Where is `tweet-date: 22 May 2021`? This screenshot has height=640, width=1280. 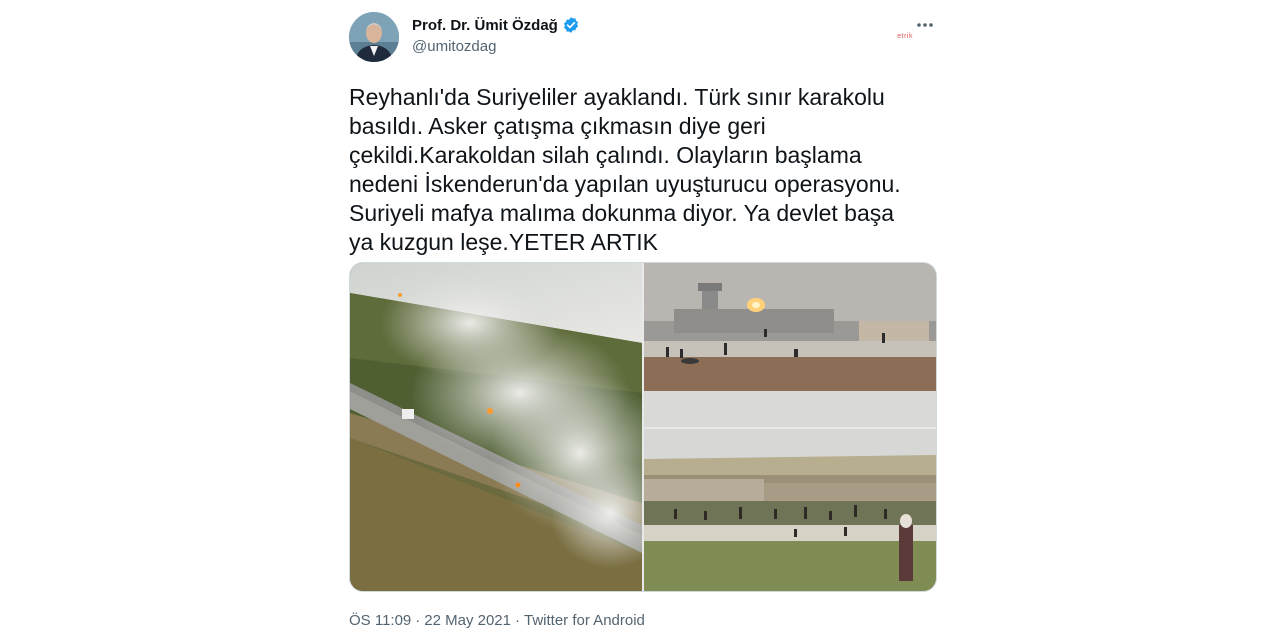 tweet-date: 22 May 2021 is located at coordinates (467, 620).